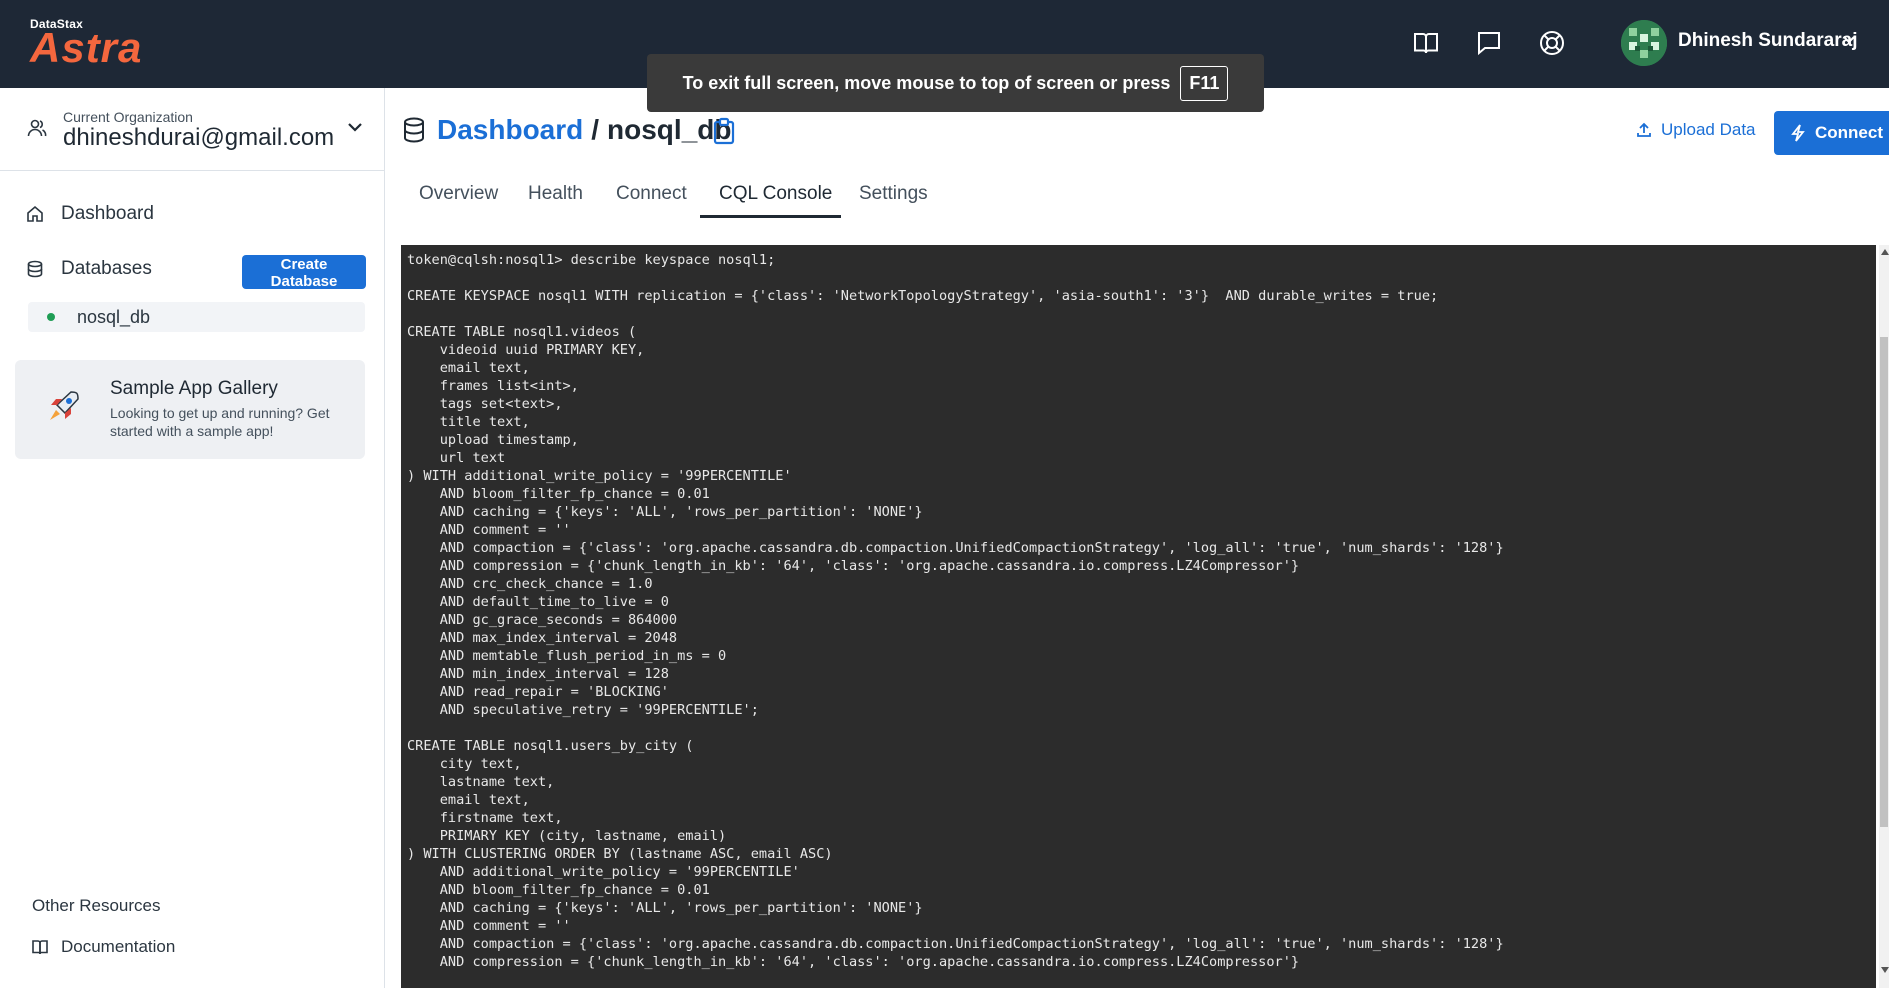  I want to click on console-line: CREATE TABLE nosql1.users_by_city (, so click(550, 746).